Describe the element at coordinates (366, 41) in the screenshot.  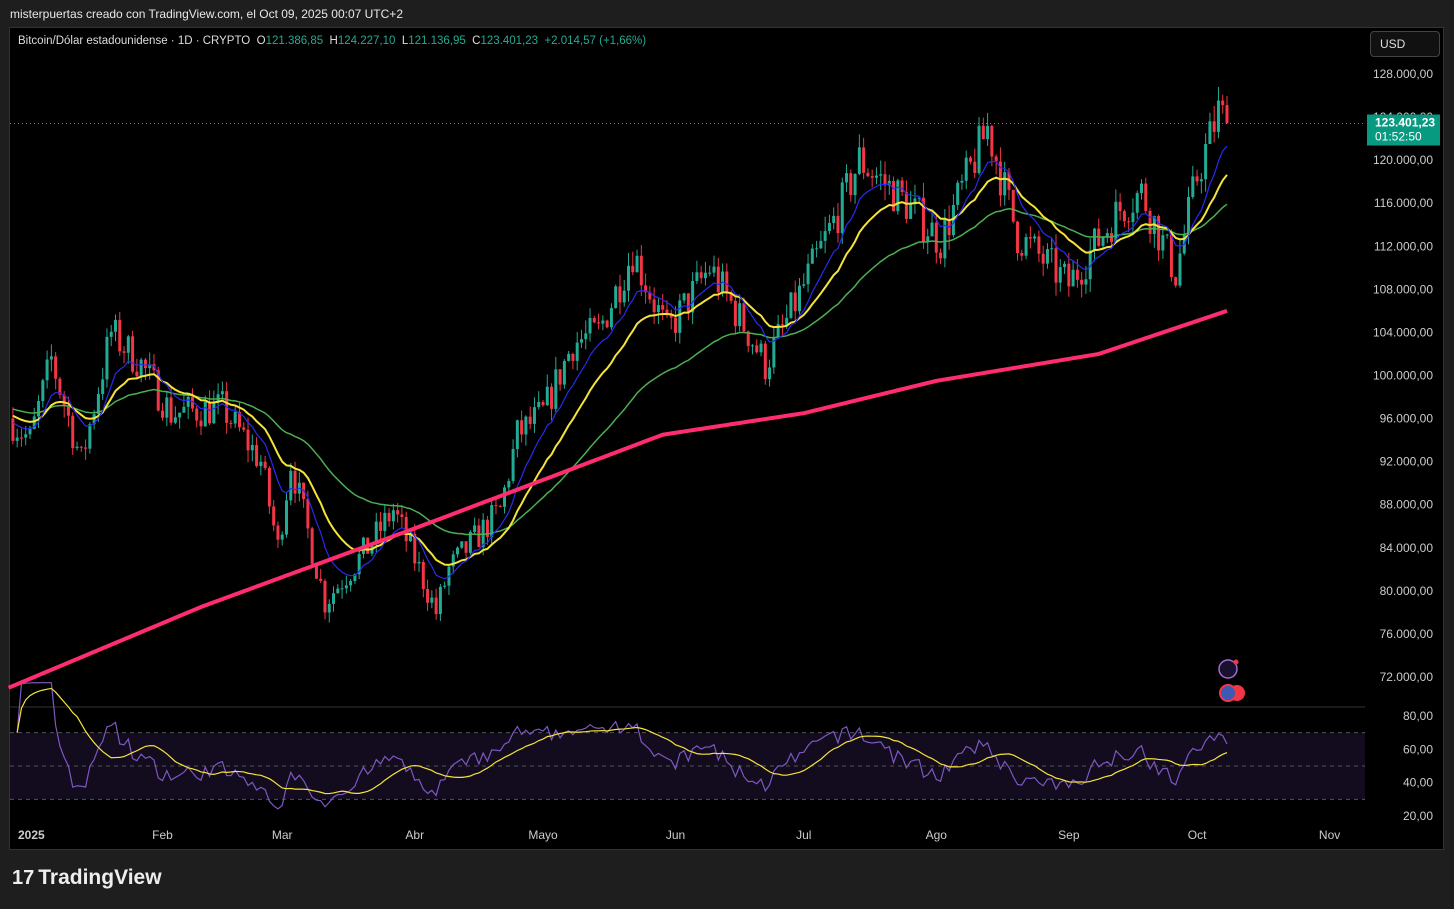
I see `high-value: 124.227,10` at that location.